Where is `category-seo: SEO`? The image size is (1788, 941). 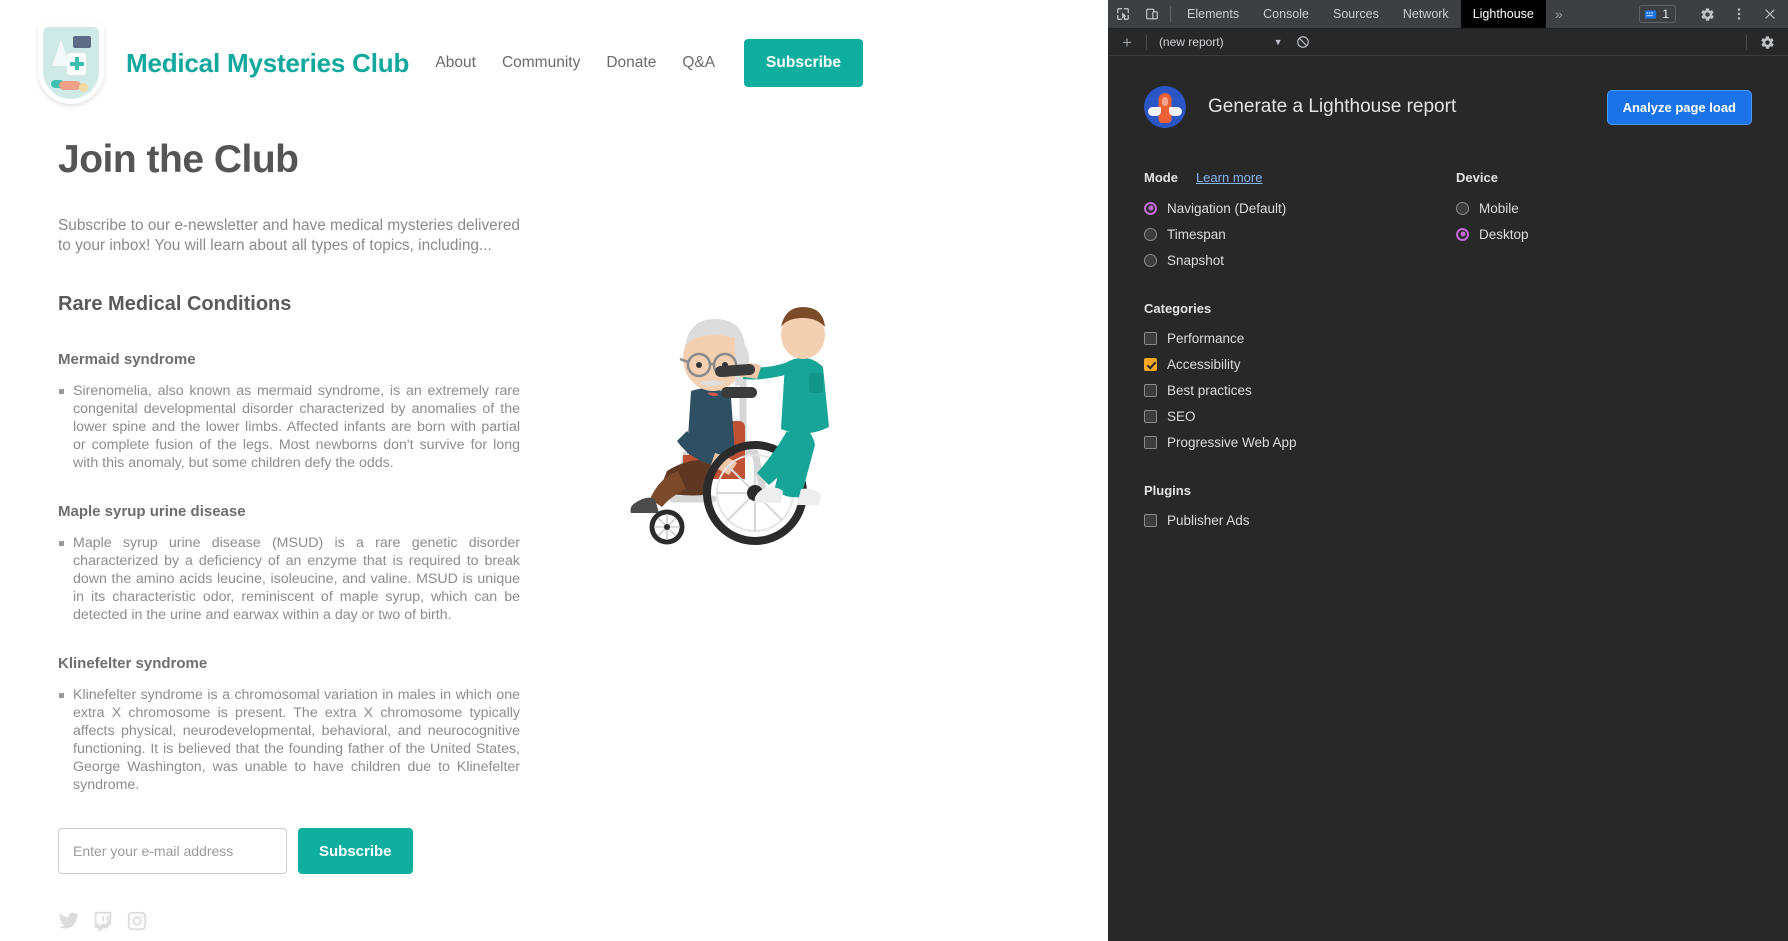
category-seo: SEO is located at coordinates (1448, 416).